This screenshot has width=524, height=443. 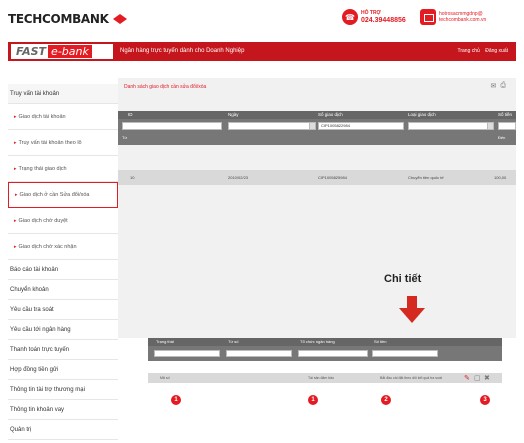 What do you see at coordinates (29, 289) in the screenshot?
I see `sidebar-item-label: Chuyển khoản` at bounding box center [29, 289].